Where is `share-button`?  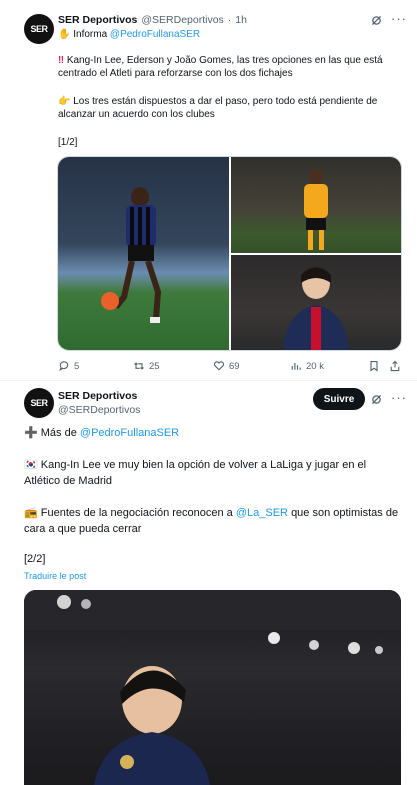
share-button is located at coordinates (395, 366).